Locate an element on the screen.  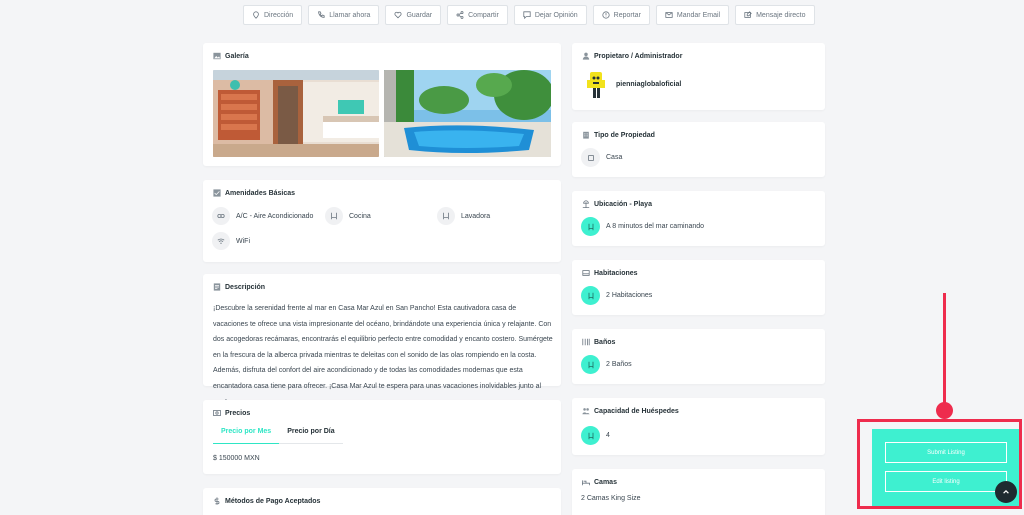
tab-price-day: Precio por Día is located at coordinates (311, 434).